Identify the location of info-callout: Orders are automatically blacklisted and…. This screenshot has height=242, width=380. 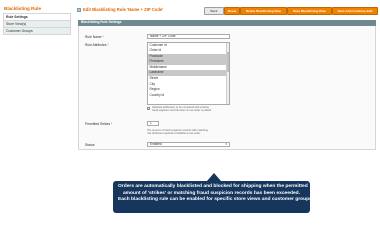
(213, 197).